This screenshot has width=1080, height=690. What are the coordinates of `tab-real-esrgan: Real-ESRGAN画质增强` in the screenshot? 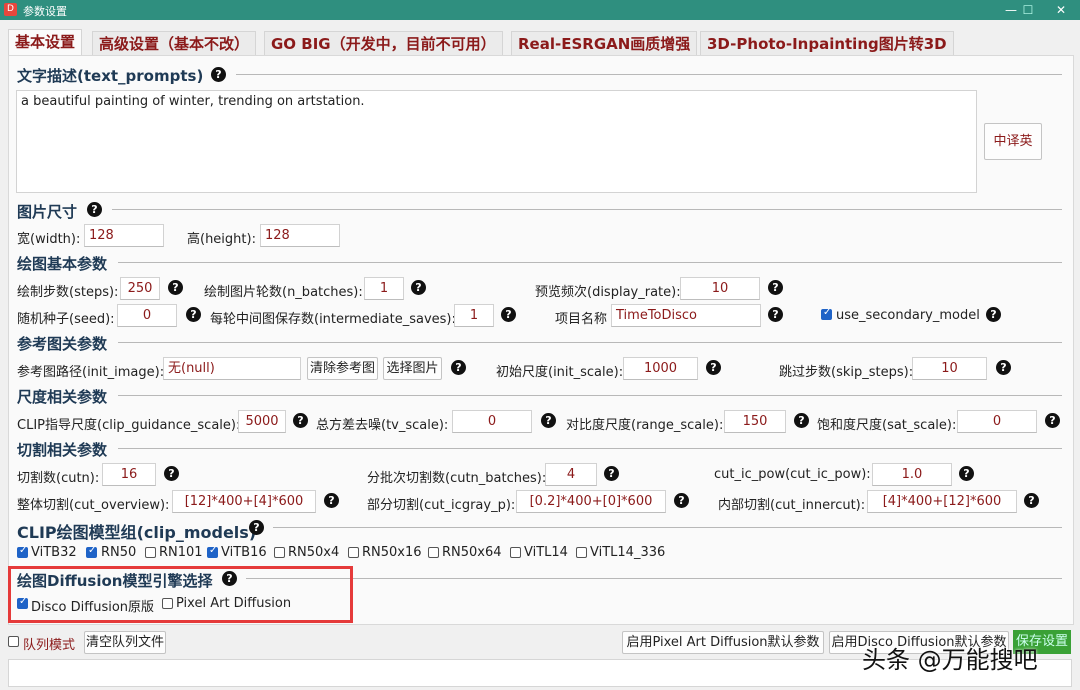 It's located at (604, 43).